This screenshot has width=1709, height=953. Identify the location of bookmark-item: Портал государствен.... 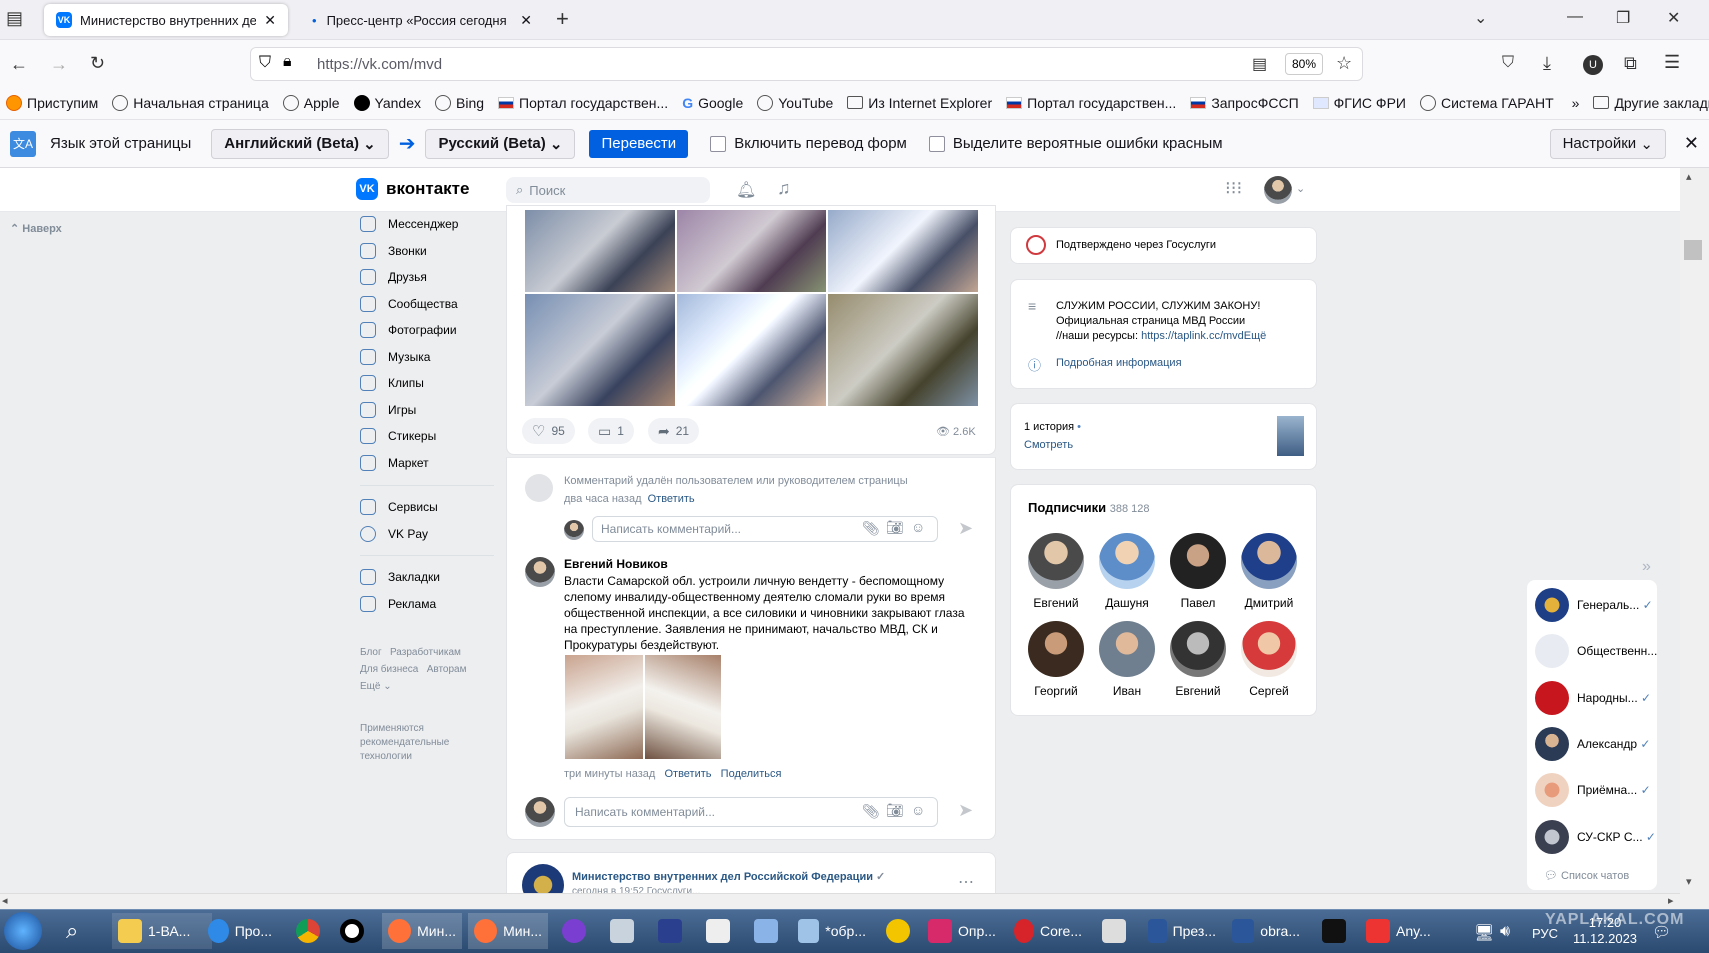
(583, 103).